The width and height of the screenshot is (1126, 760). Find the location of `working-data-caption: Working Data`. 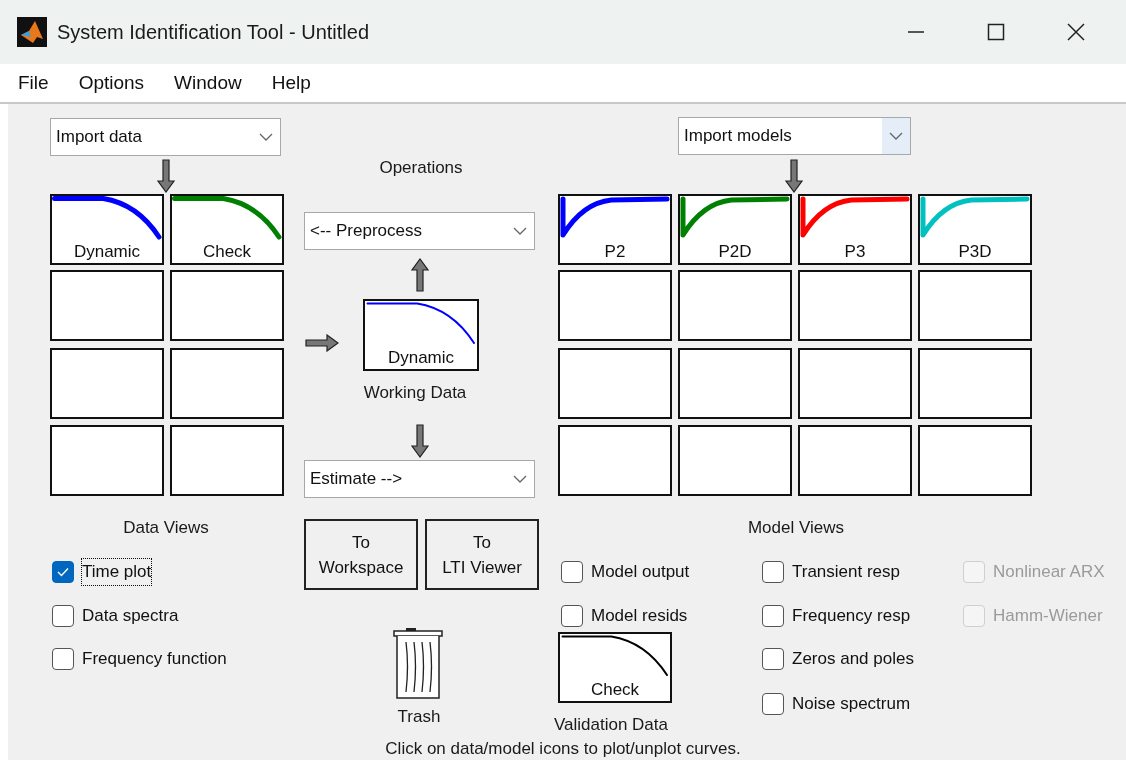

working-data-caption: Working Data is located at coordinates (415, 393).